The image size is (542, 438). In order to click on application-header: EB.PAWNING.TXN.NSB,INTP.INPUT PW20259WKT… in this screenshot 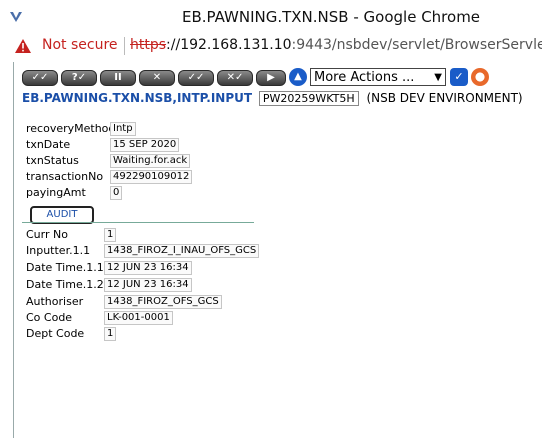, I will do `click(272, 98)`.